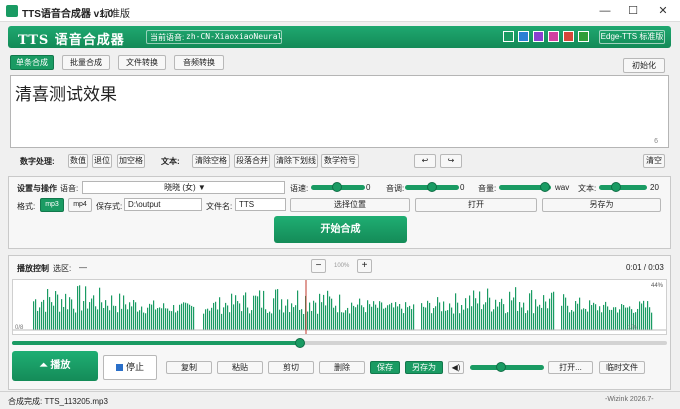 The image size is (680, 409). I want to click on redo-button: ↪, so click(451, 161).